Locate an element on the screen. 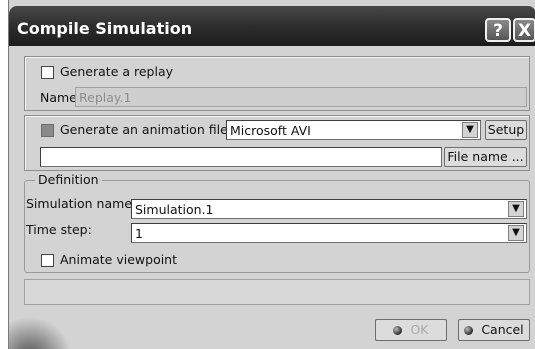 Image resolution: width=535 pixels, height=349 pixels. simulation-name-select: Simulation.1 ▼ is located at coordinates (329, 209).